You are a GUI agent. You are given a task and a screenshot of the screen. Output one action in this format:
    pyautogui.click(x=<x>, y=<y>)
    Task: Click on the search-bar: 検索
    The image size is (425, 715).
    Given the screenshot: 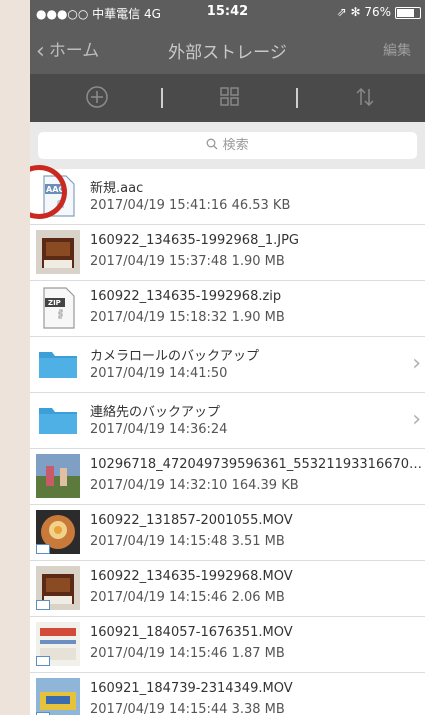 What is the action you would take?
    pyautogui.click(x=227, y=145)
    